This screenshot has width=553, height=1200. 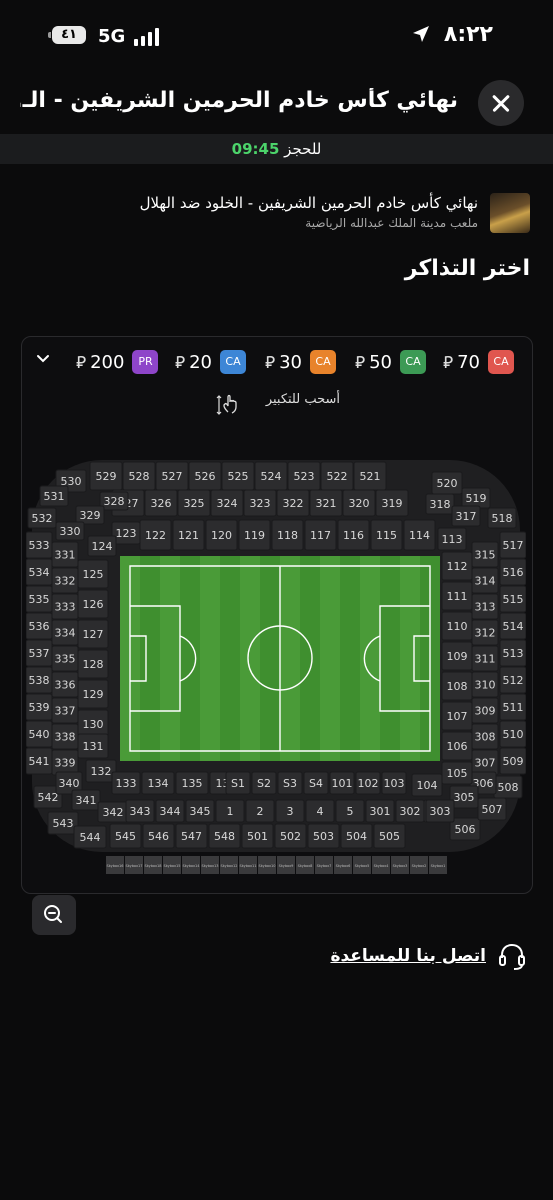 What do you see at coordinates (392, 503) in the screenshot?
I see `seat-block-319: 319` at bounding box center [392, 503].